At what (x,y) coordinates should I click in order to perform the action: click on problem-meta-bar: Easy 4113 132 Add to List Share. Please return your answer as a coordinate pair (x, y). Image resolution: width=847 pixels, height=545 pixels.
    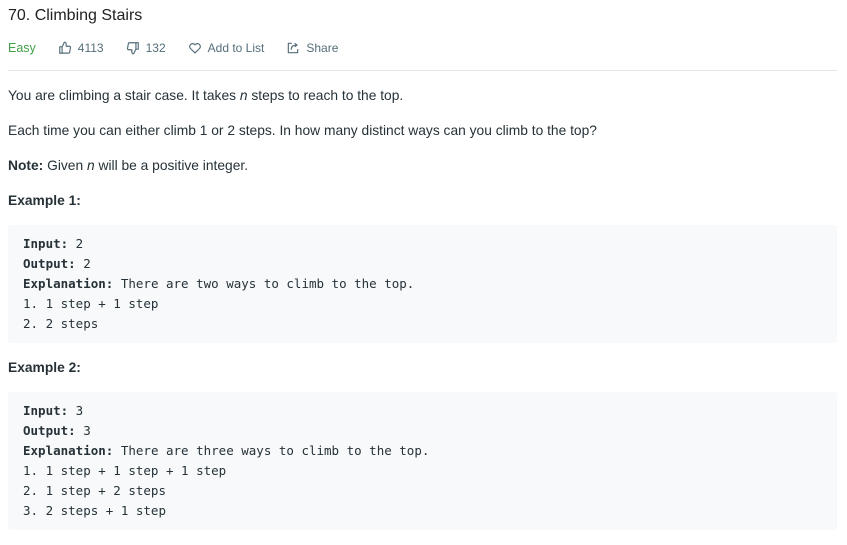
    Looking at the image, I should click on (422, 48).